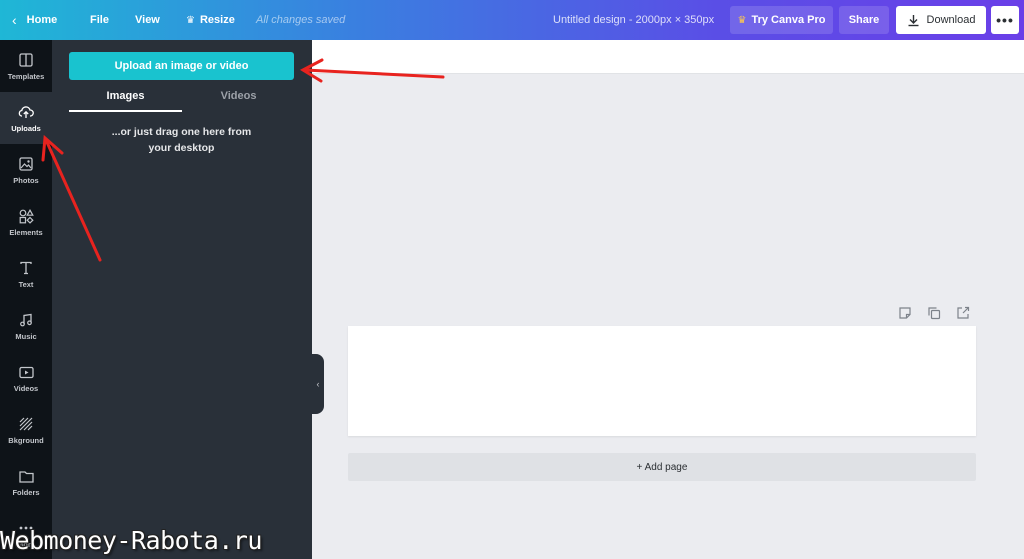 The width and height of the screenshot is (1024, 559). I want to click on tab-videos: Videos, so click(238, 101).